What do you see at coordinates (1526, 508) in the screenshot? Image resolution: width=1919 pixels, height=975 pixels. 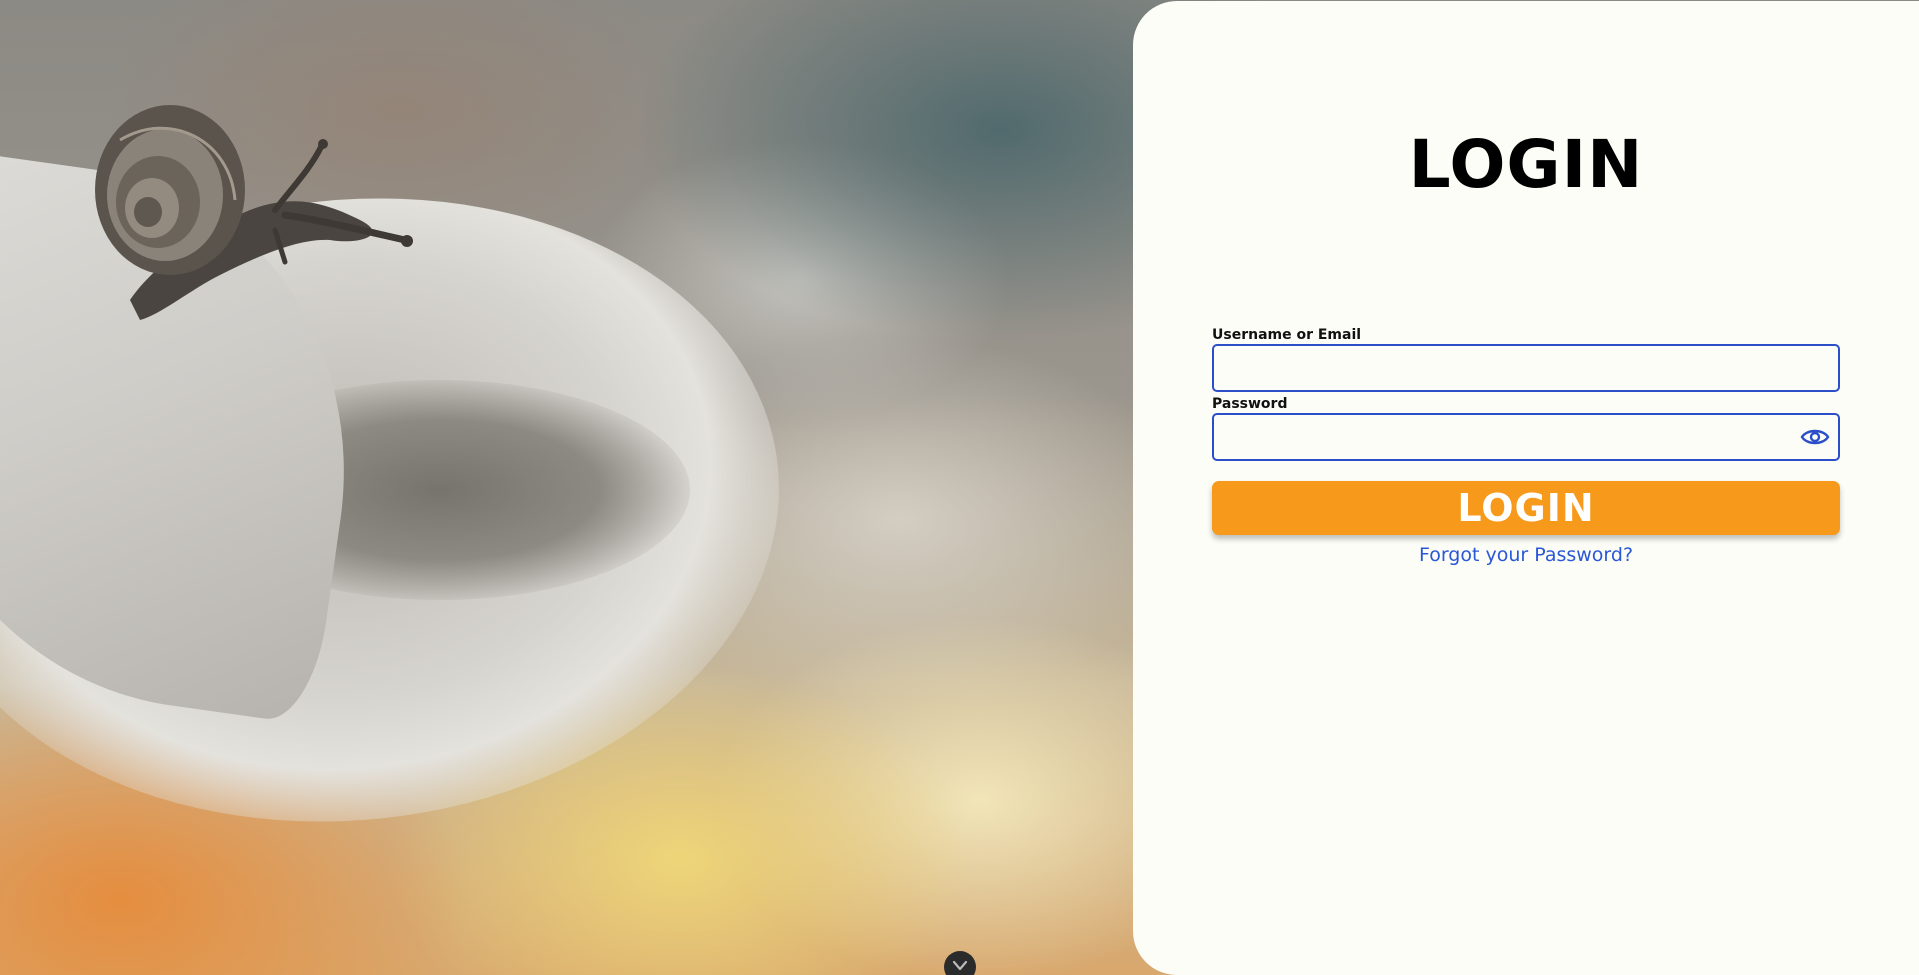 I see `login-button: LOGIN` at bounding box center [1526, 508].